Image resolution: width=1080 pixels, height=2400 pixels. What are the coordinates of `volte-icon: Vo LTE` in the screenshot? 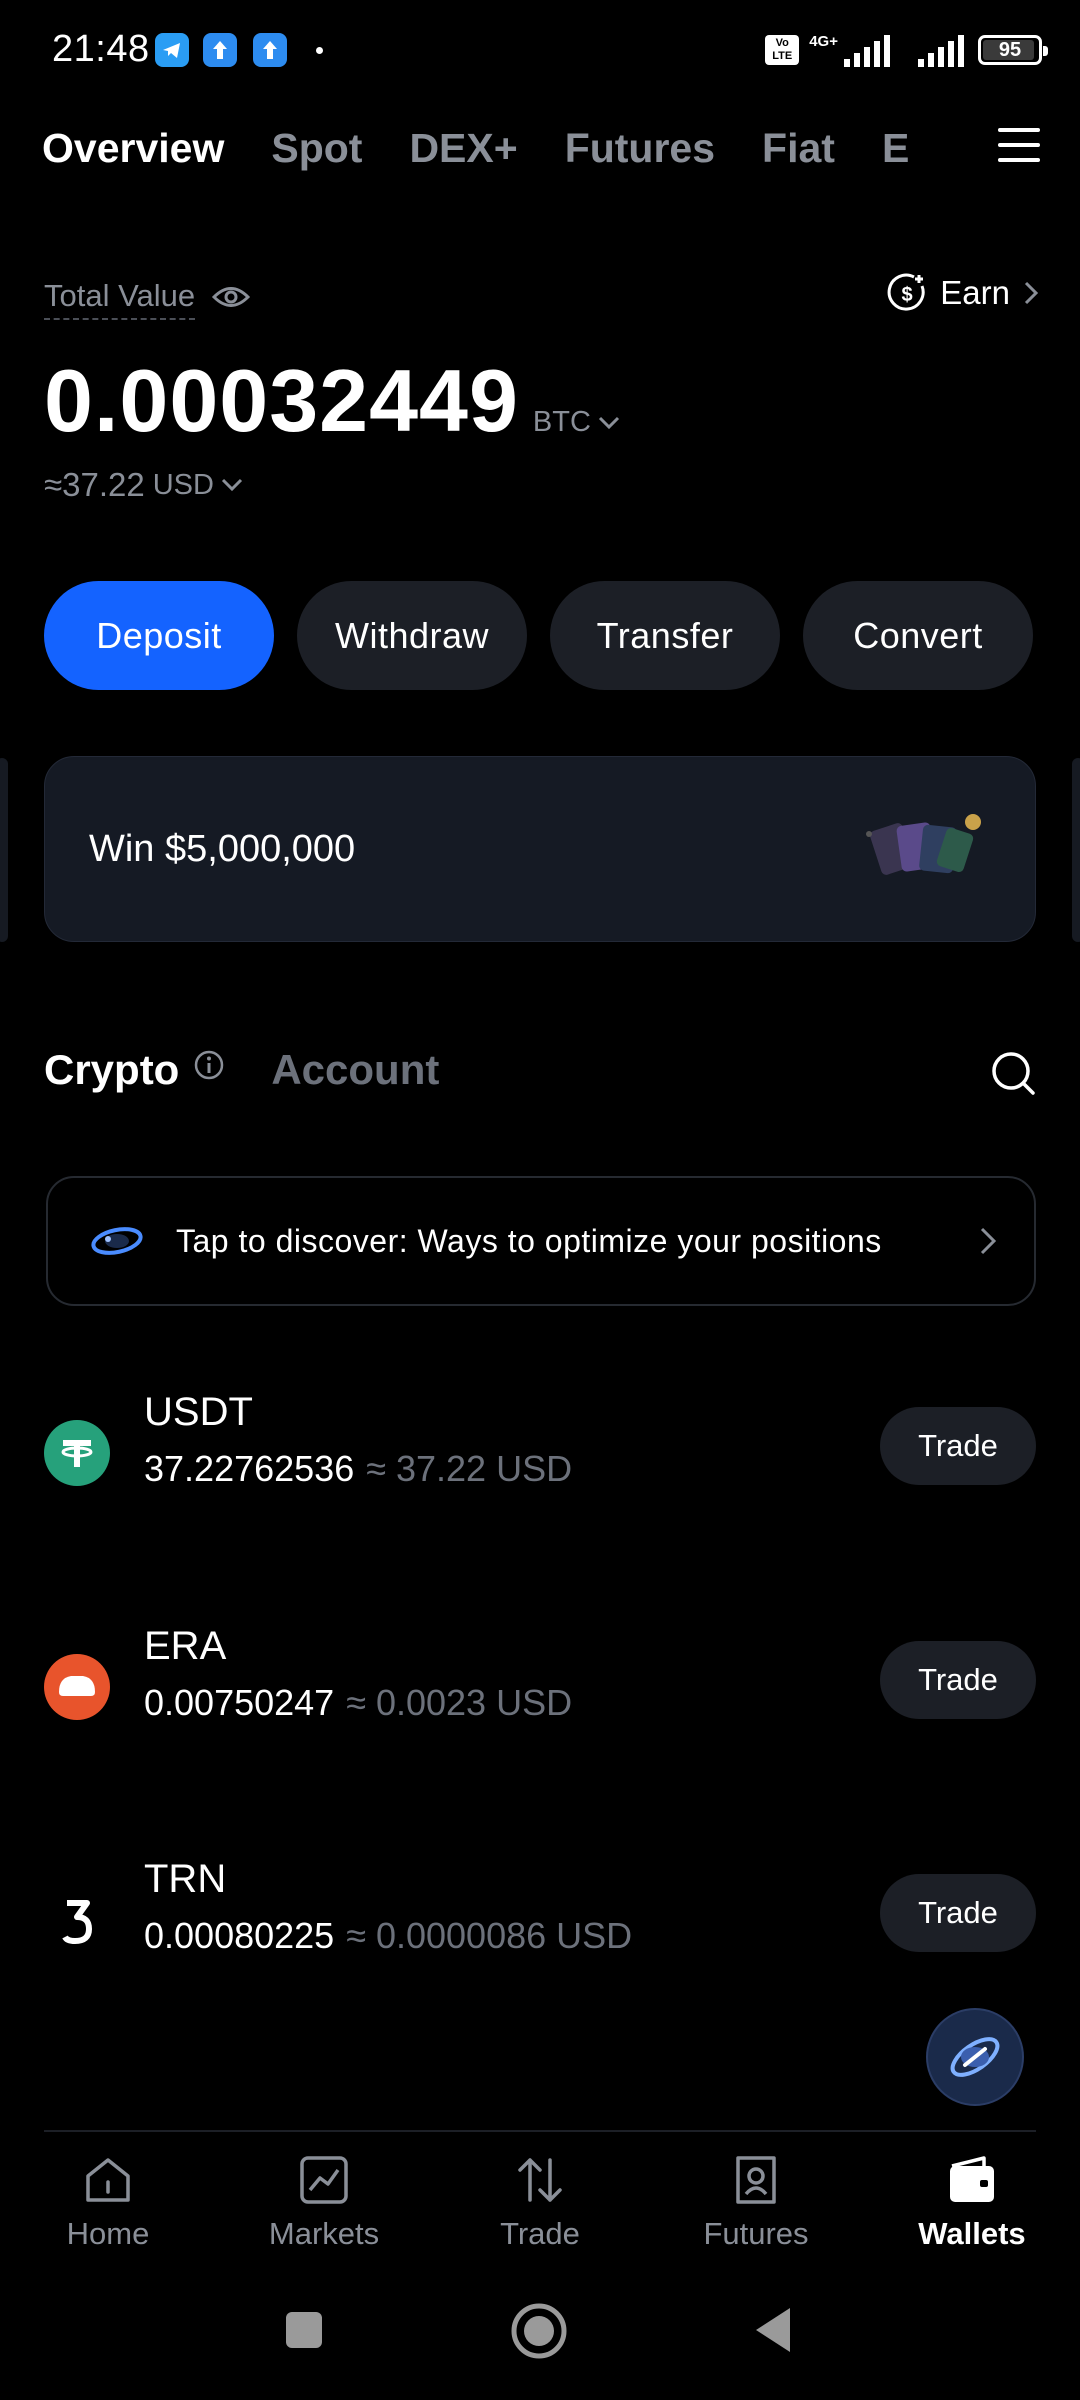 It's located at (782, 50).